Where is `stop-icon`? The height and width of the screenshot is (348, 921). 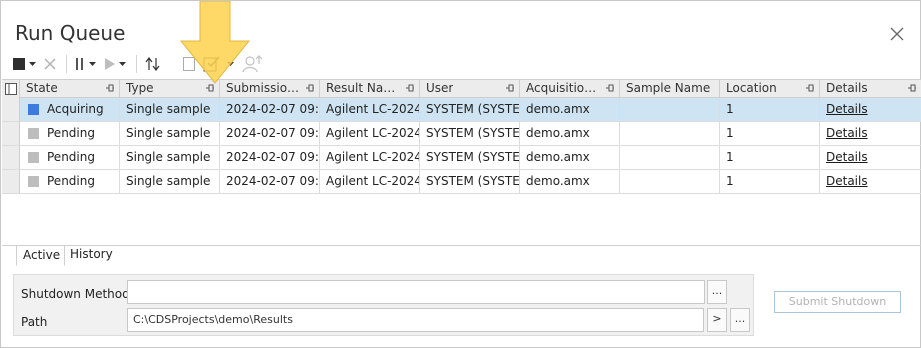 stop-icon is located at coordinates (19, 64).